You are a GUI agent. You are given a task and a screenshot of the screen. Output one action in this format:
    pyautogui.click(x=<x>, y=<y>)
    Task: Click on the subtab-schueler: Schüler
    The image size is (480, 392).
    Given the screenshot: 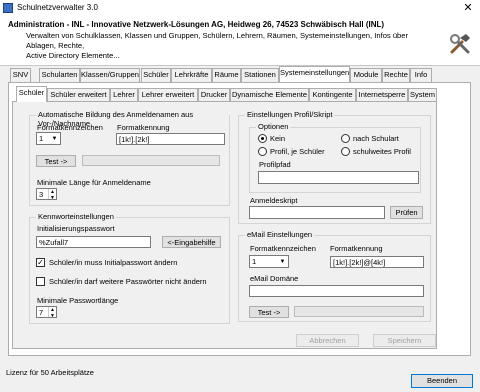 What is the action you would take?
    pyautogui.click(x=31, y=94)
    